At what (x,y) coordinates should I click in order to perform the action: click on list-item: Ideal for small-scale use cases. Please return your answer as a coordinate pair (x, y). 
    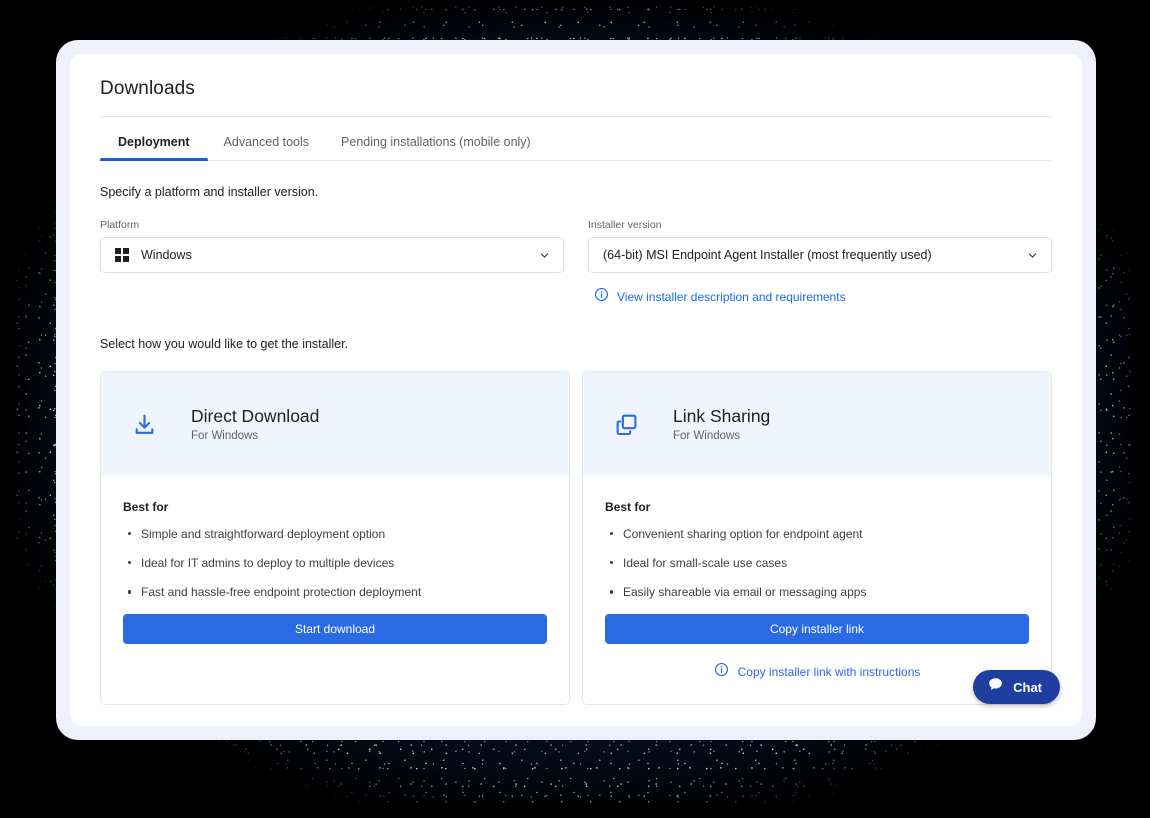
    Looking at the image, I should click on (817, 563).